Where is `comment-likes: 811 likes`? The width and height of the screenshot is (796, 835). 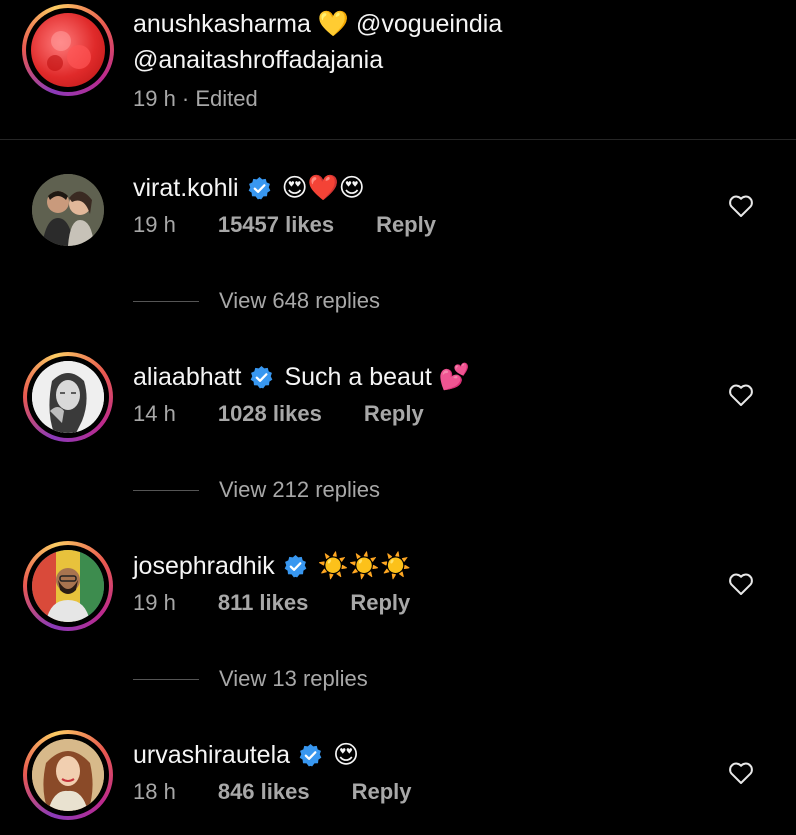
comment-likes: 811 likes is located at coordinates (263, 603).